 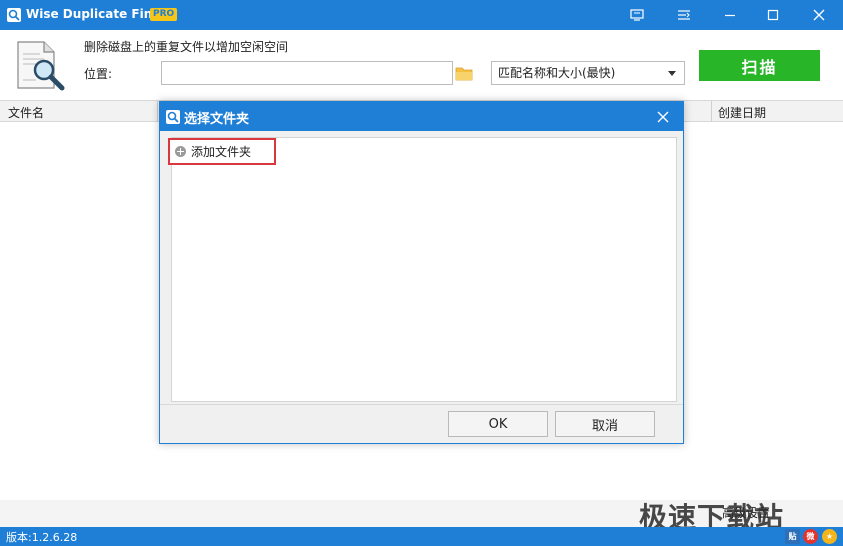 I want to click on feedback-button, so click(x=637, y=15).